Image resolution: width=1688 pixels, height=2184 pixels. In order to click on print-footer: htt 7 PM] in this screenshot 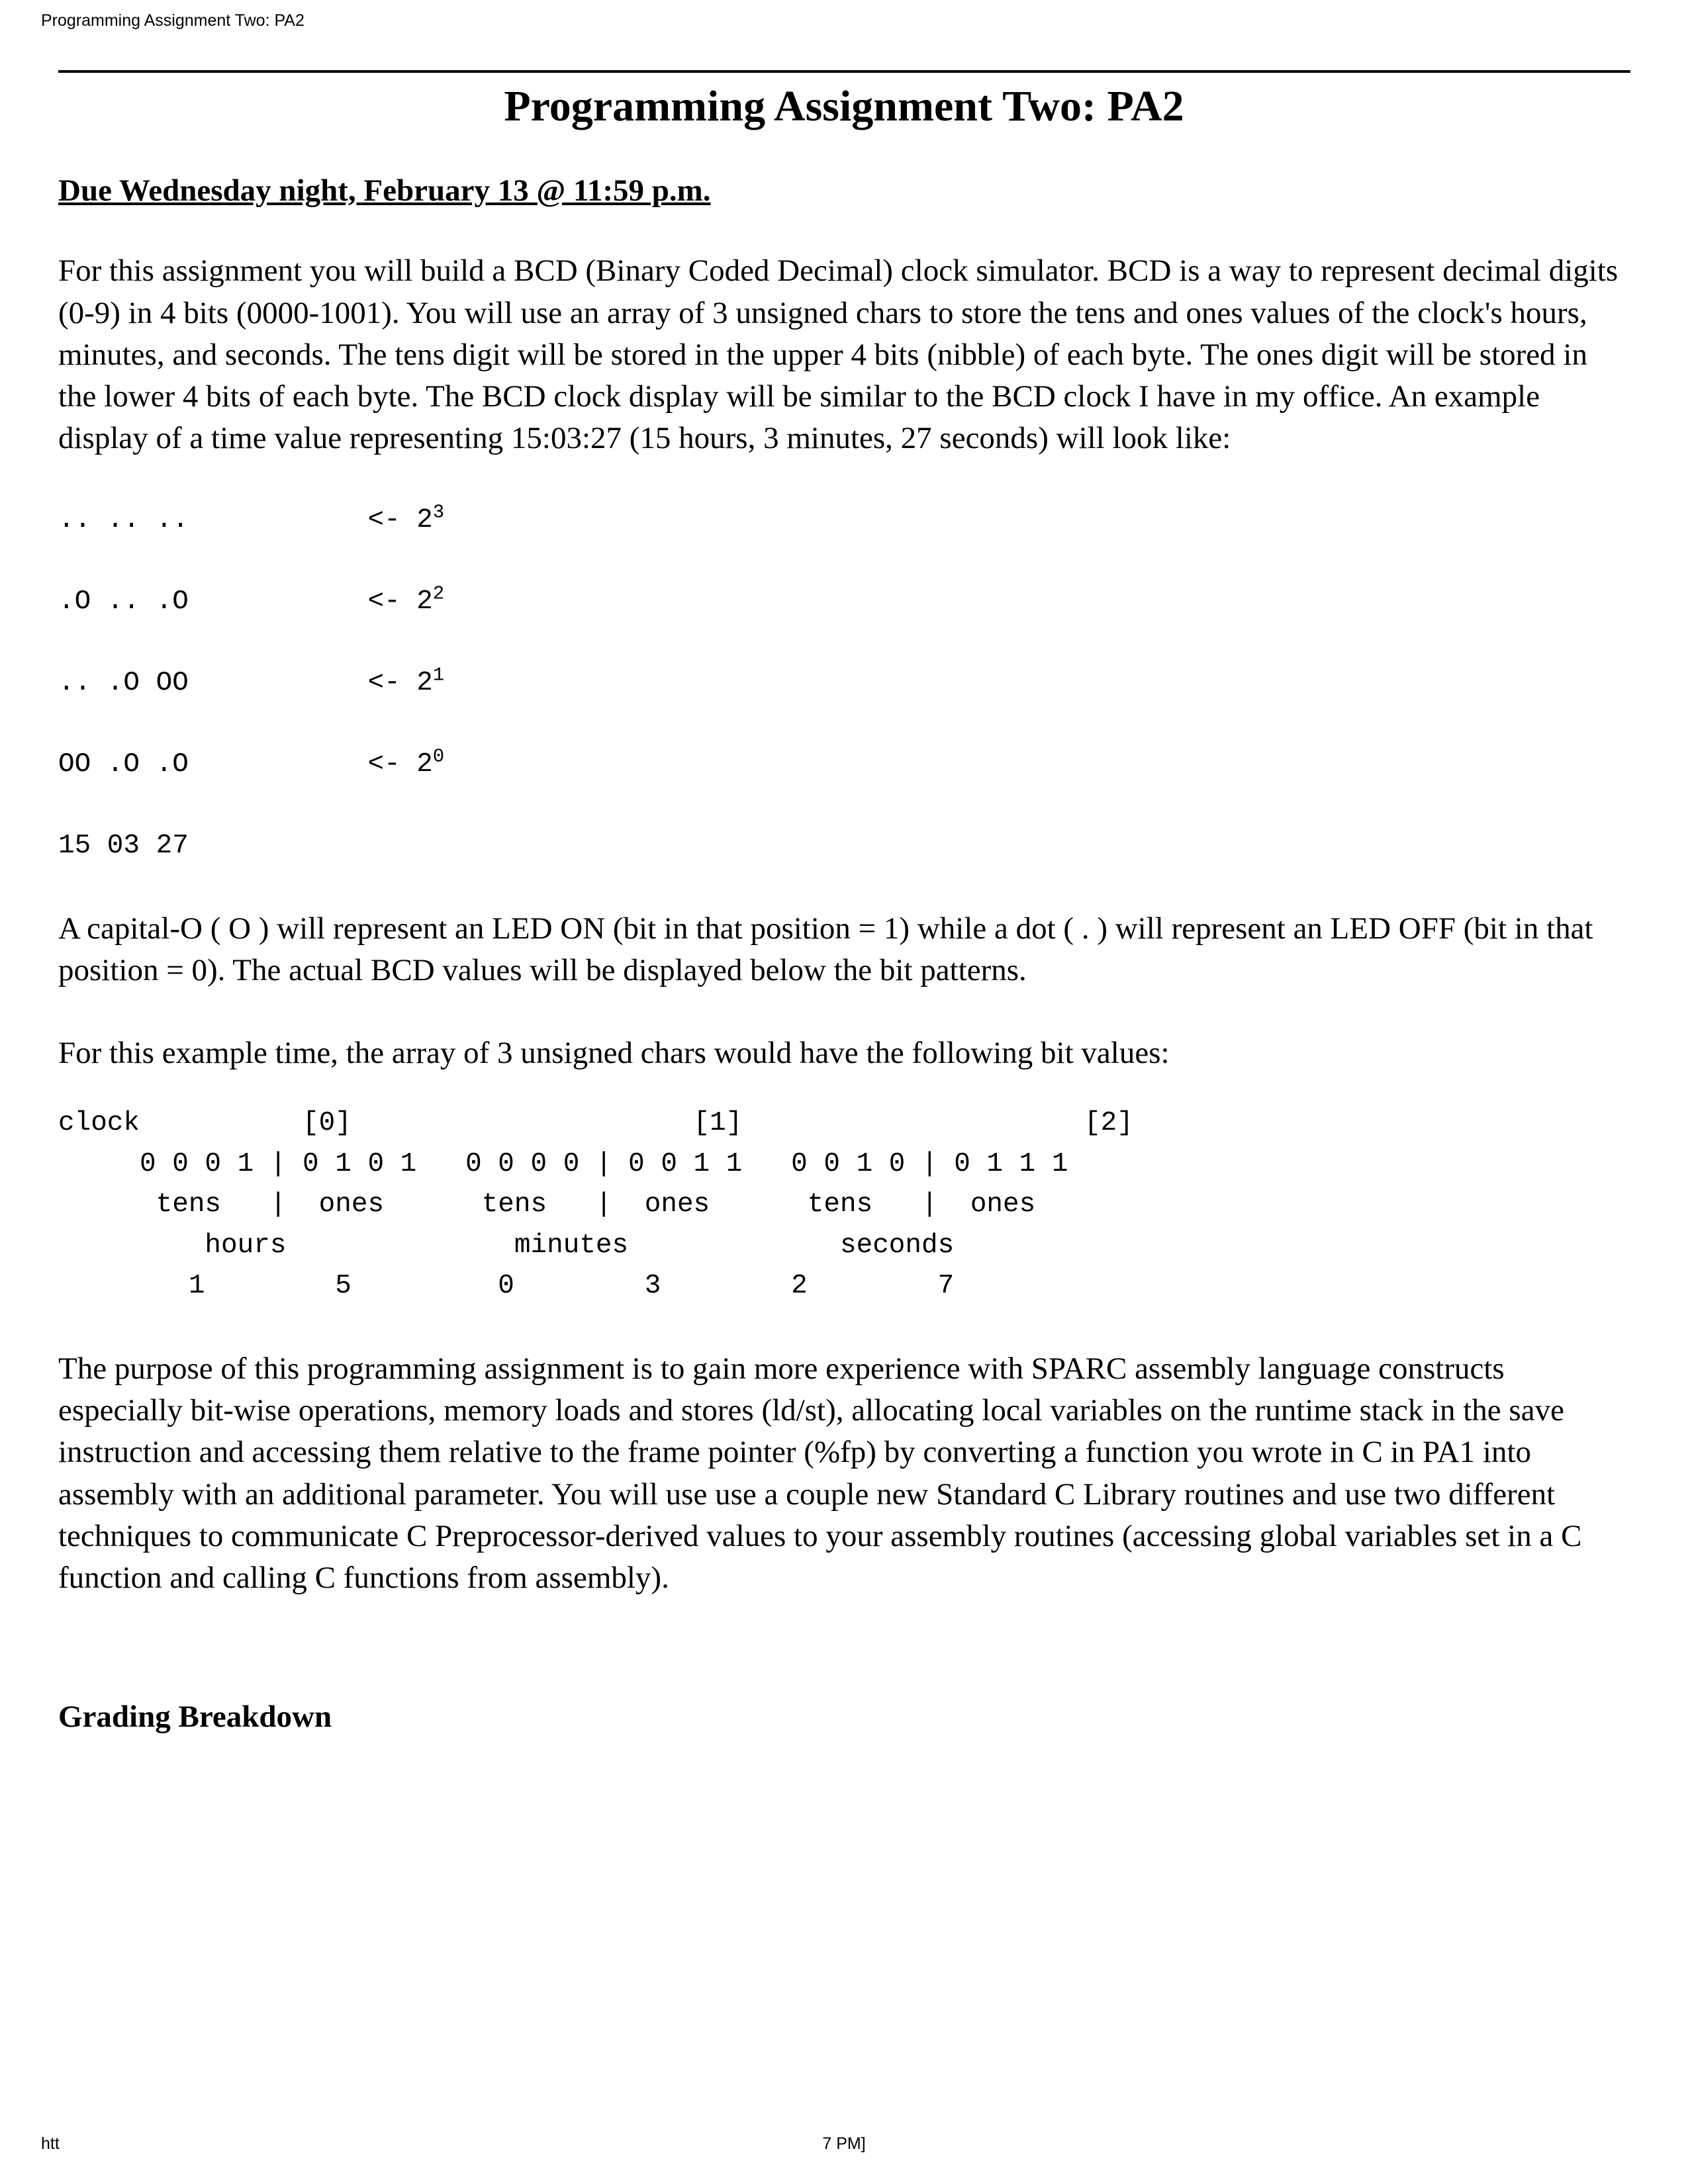, I will do `click(844, 2144)`.